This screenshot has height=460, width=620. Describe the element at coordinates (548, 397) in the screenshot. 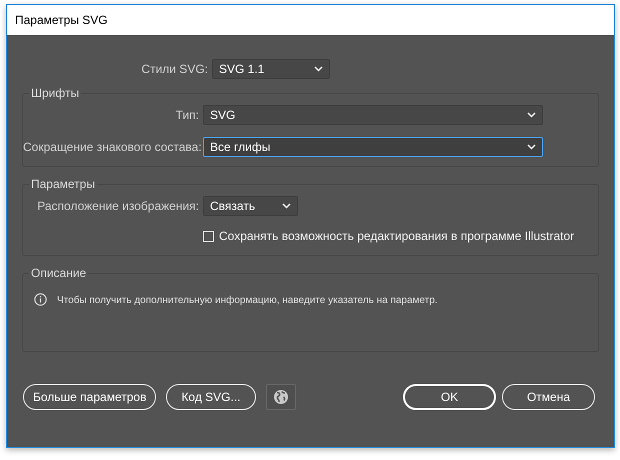

I see `cancel-button: Отмена` at that location.